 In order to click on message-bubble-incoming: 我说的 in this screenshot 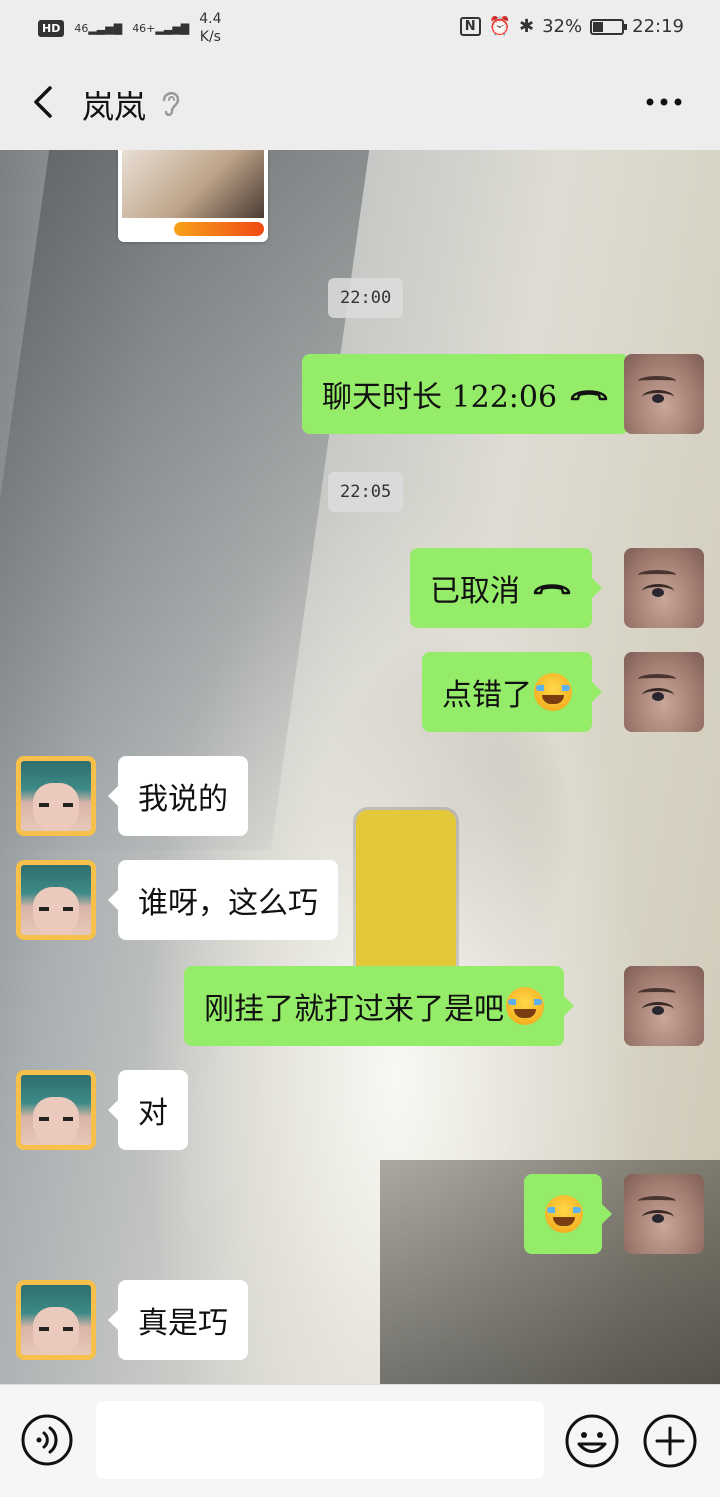, I will do `click(178, 796)`.